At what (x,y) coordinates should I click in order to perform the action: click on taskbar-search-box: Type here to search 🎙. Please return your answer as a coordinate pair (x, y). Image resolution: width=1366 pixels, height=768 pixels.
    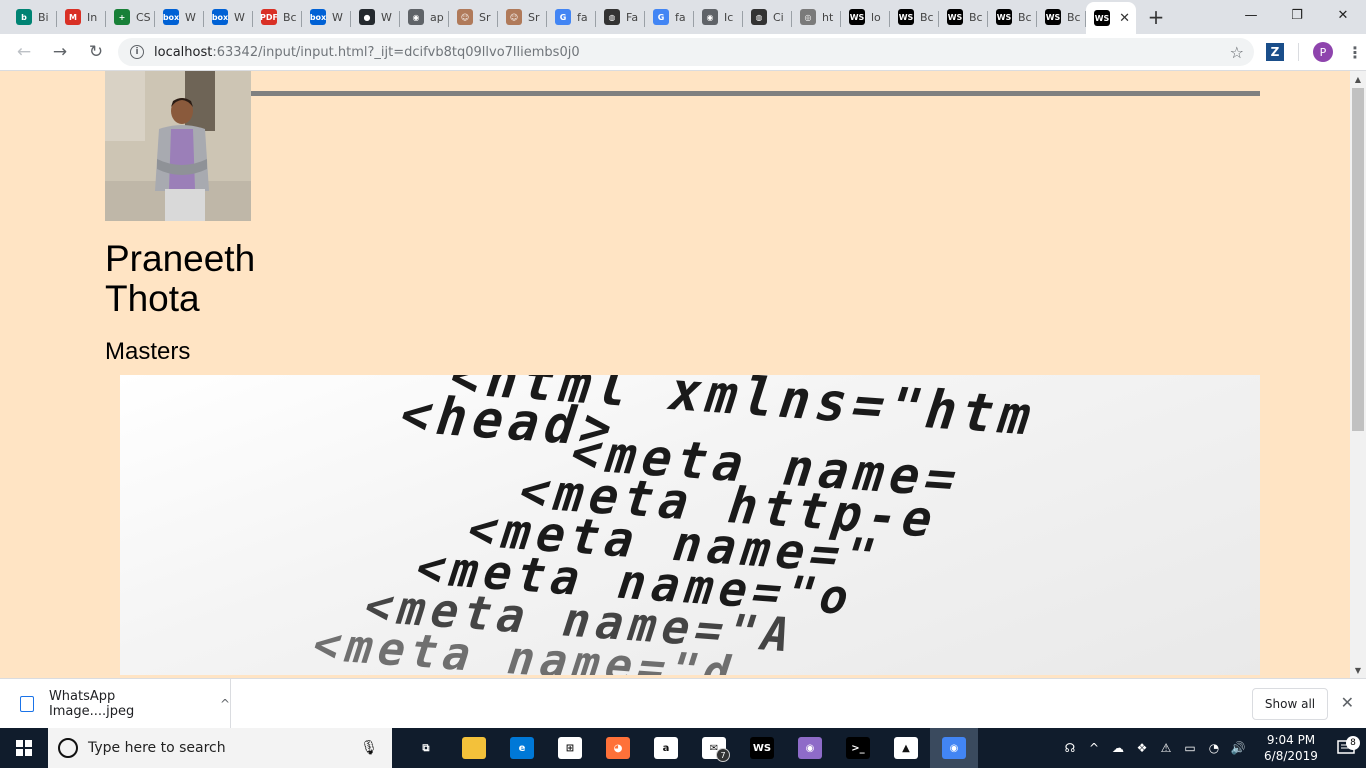
    Looking at the image, I should click on (220, 748).